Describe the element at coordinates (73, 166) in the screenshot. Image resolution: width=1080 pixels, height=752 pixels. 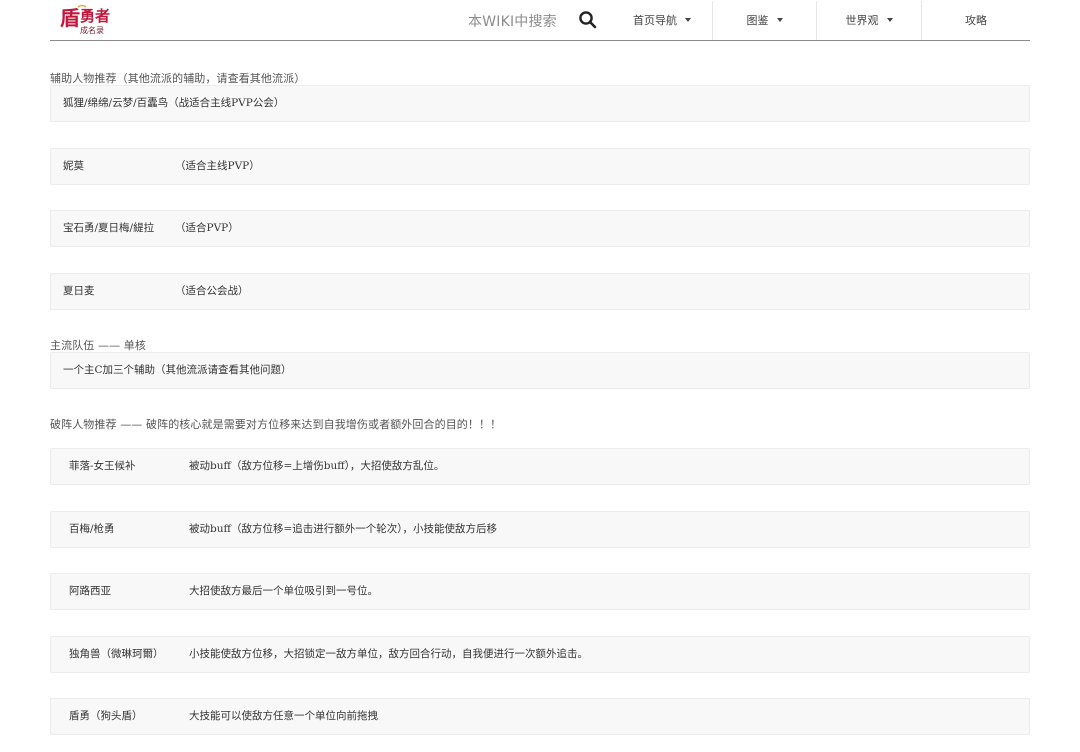
I see `character-name: 妮莫` at that location.